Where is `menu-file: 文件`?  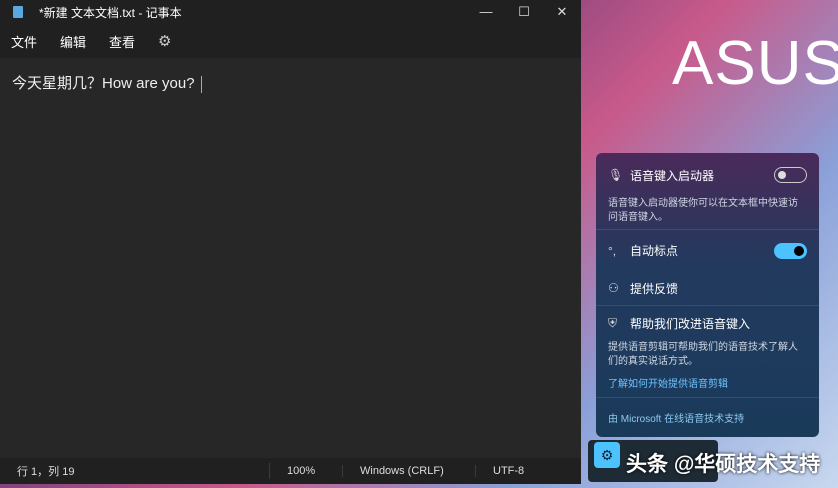
menu-file: 文件 is located at coordinates (24, 41).